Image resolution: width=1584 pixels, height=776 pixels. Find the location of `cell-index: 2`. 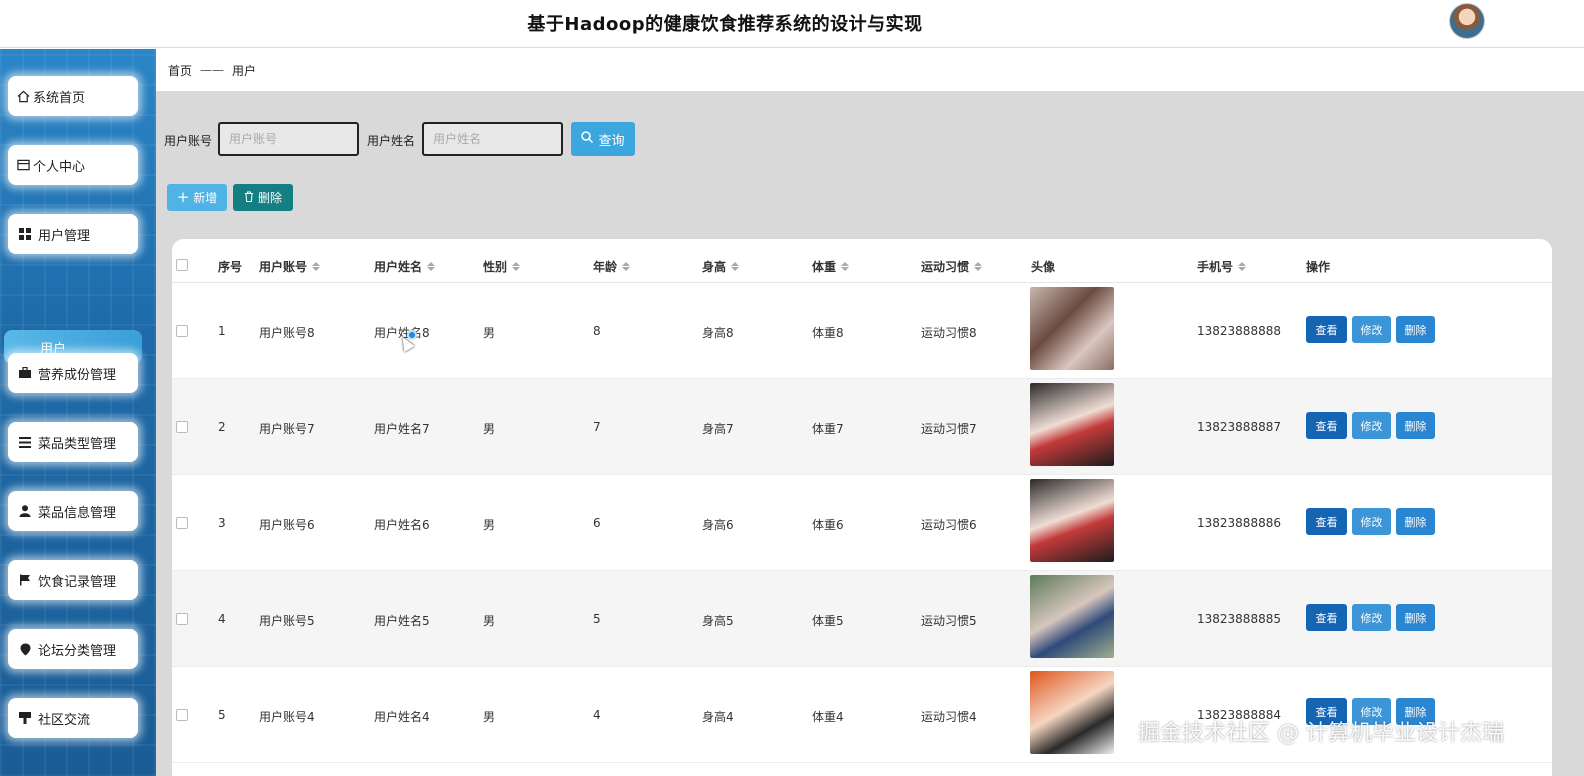

cell-index: 2 is located at coordinates (222, 427).